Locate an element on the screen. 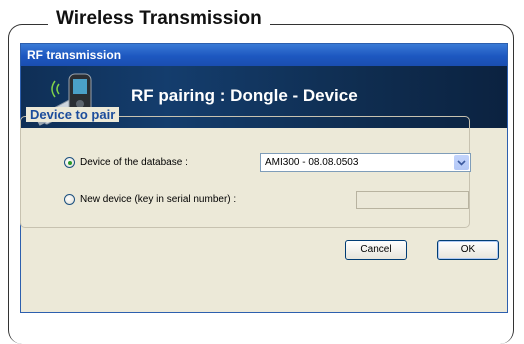 The height and width of the screenshot is (344, 524). banner-title: RF pairing : Dongle - Device is located at coordinates (244, 95).